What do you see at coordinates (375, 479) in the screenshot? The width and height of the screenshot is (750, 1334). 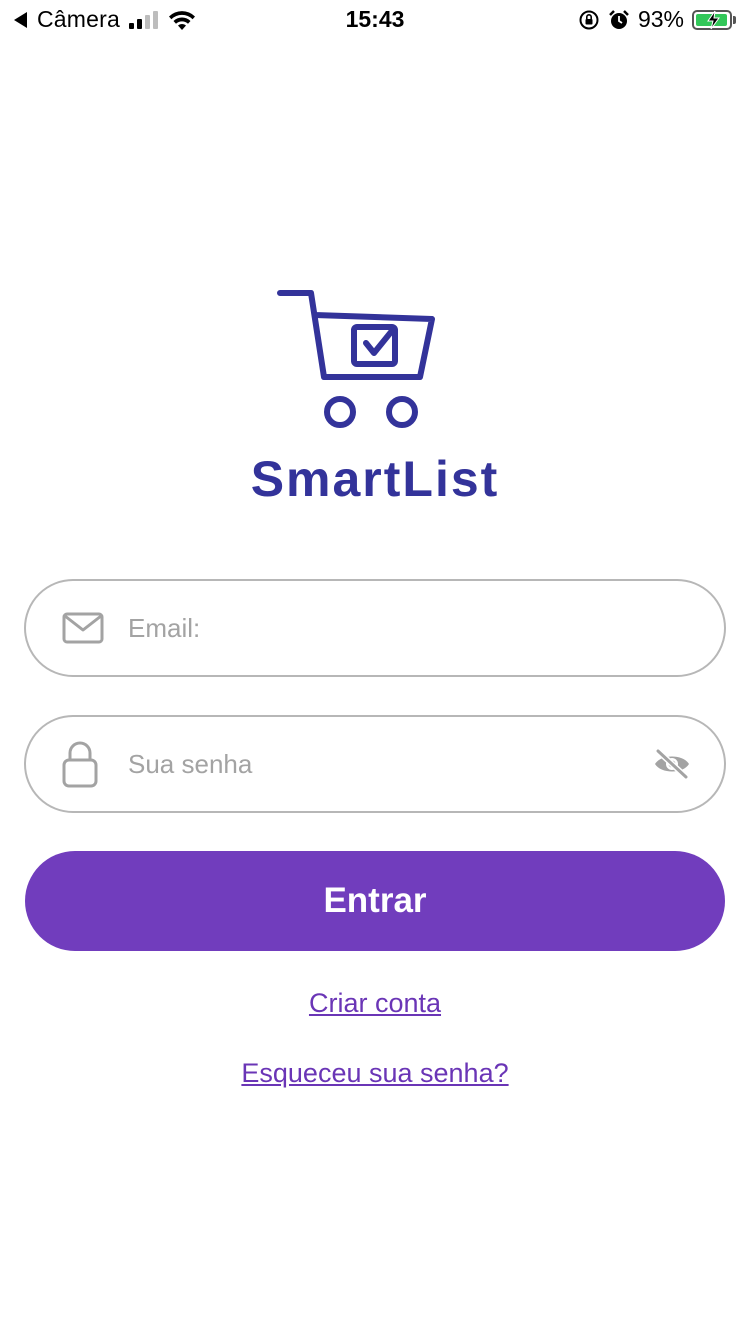 I see `brand-name: SmartList` at bounding box center [375, 479].